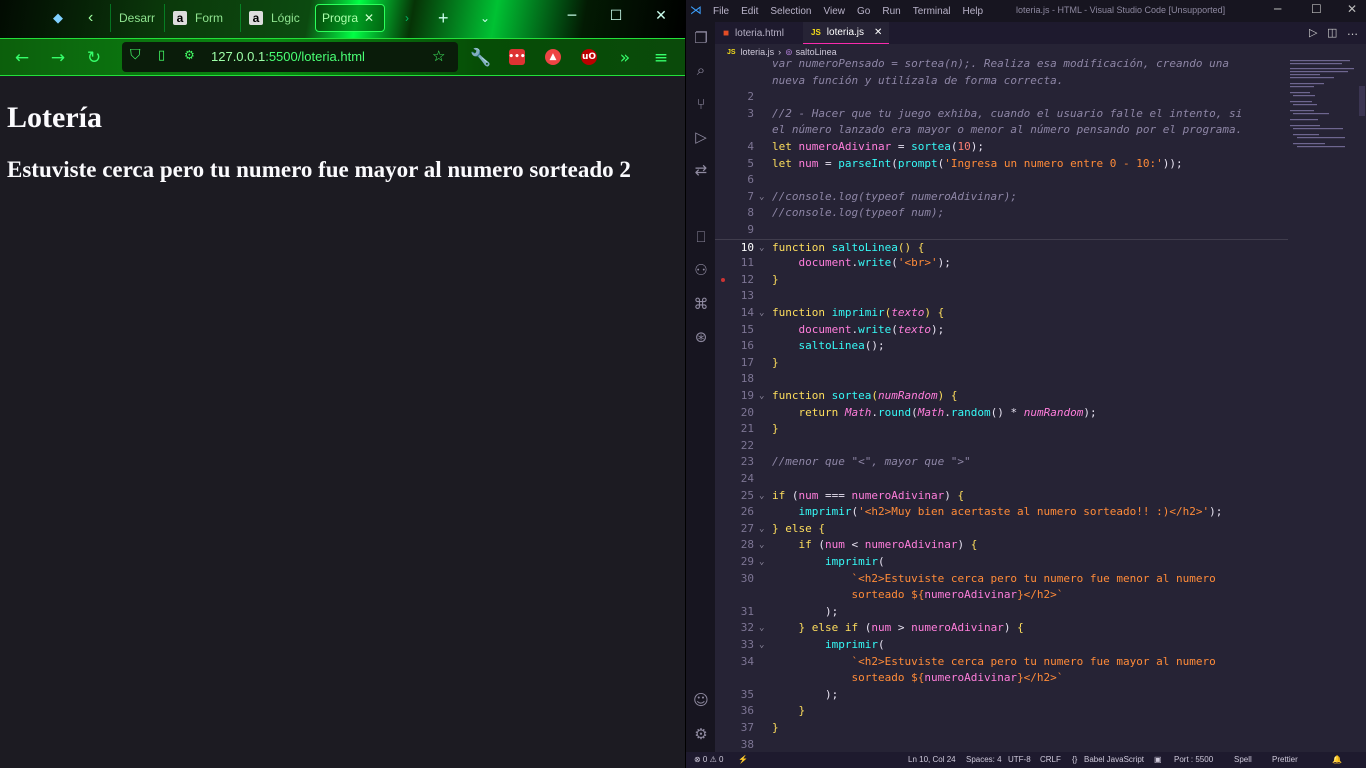  I want to click on tab-desarrollo: Desarr, so click(135, 18).